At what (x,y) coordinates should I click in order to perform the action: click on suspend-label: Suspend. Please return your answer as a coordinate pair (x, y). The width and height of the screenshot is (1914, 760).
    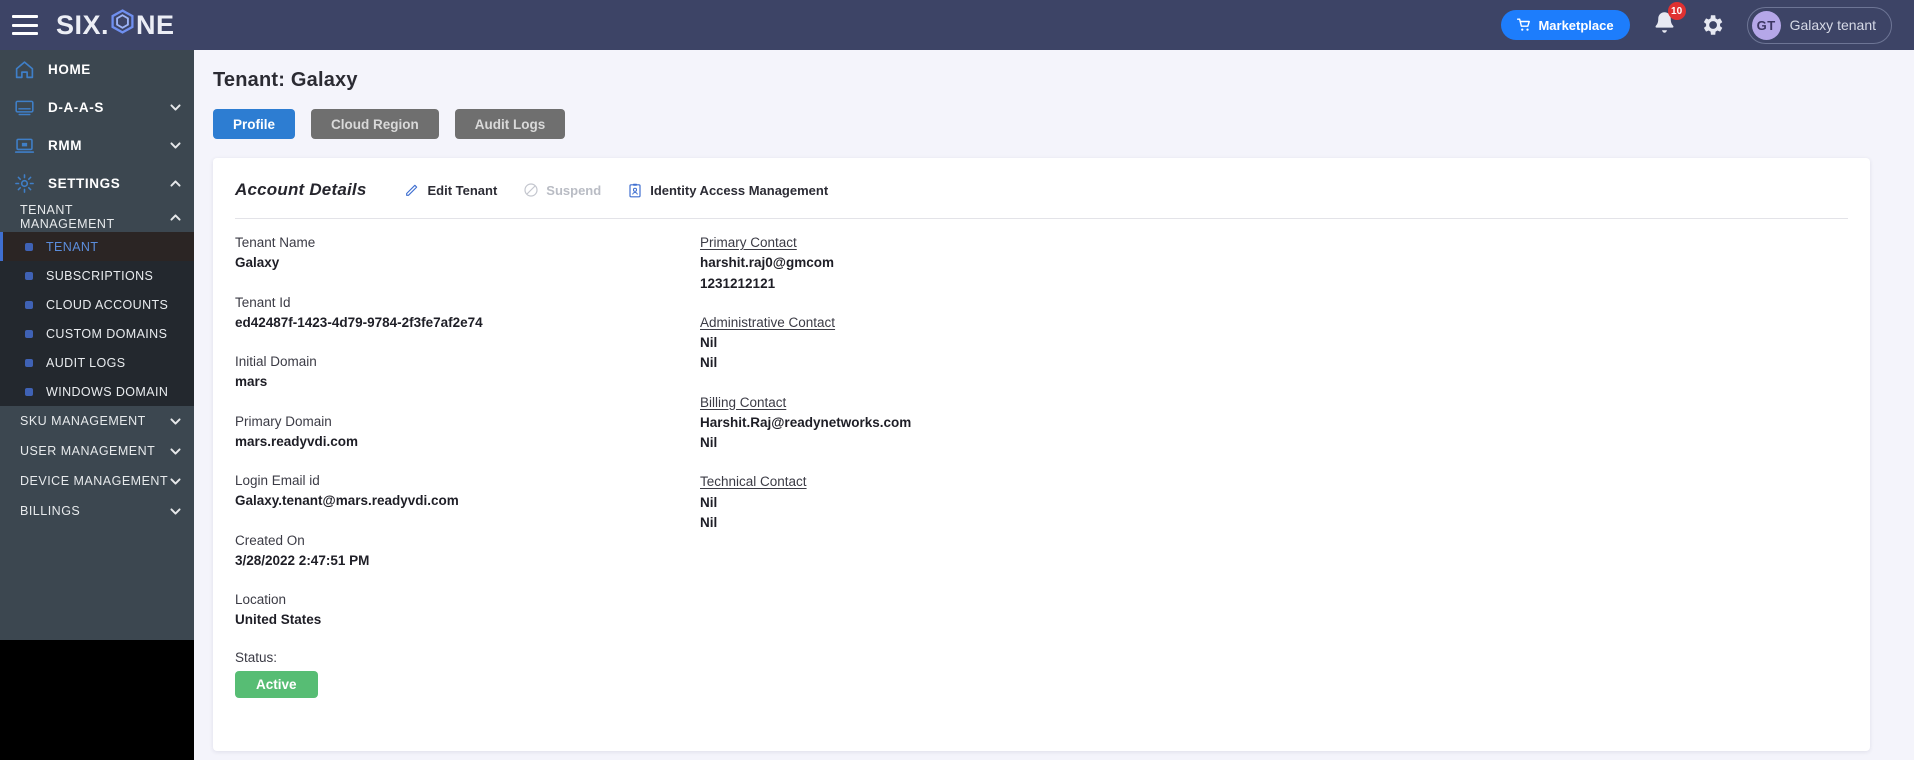
    Looking at the image, I should click on (574, 190).